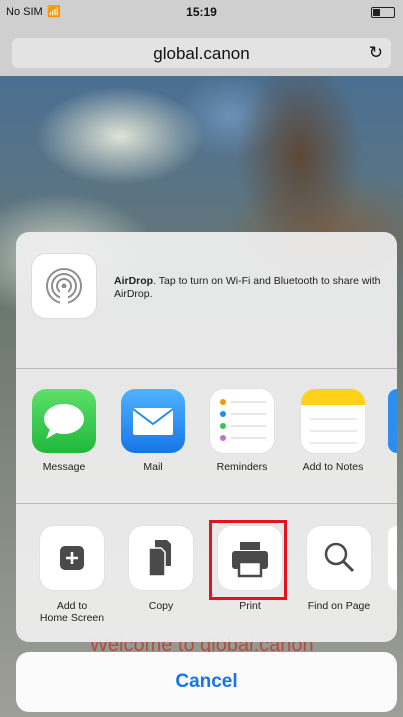 The image size is (403, 717). Describe the element at coordinates (333, 421) in the screenshot. I see `notes-icon` at that location.